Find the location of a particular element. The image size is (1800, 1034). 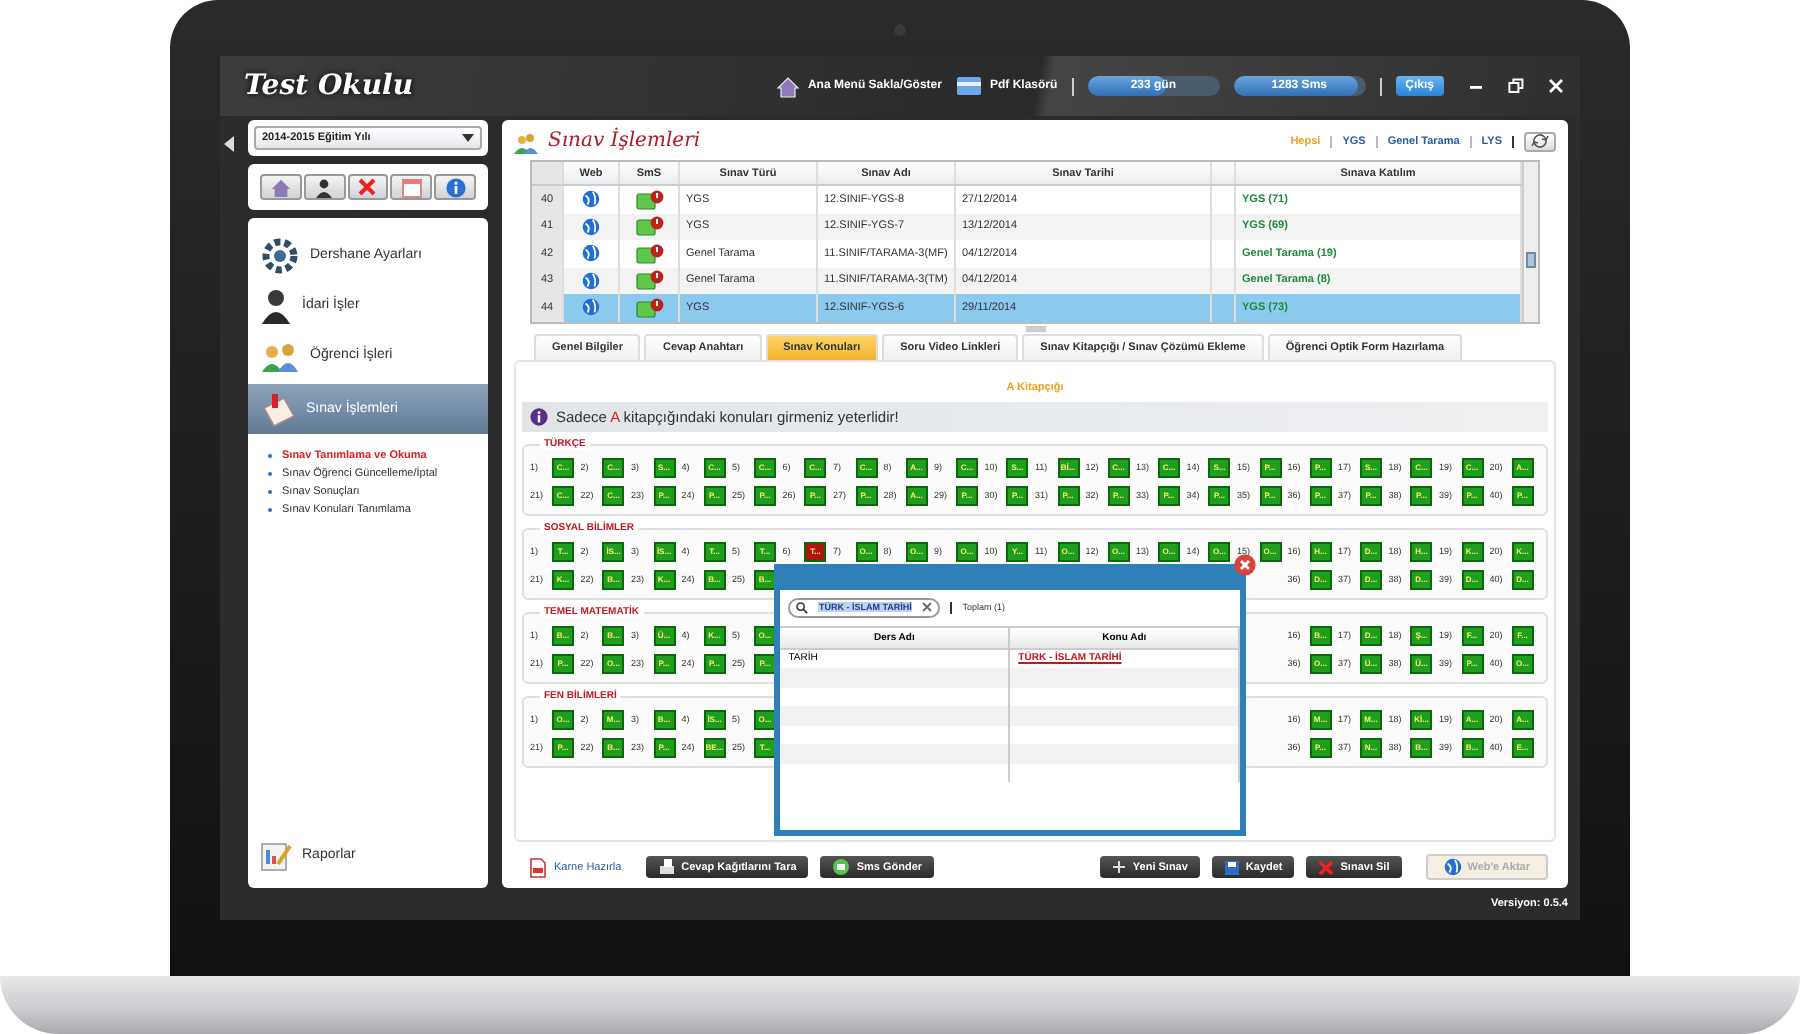

row-number-header is located at coordinates (548, 173).